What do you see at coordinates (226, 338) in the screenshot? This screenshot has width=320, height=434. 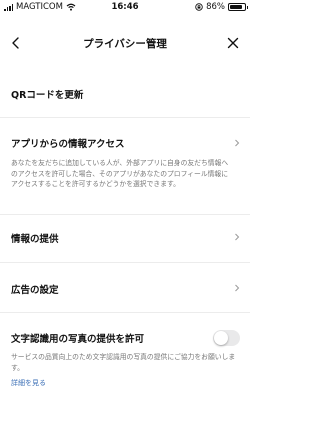 I see `ocr-photos-toggle` at bounding box center [226, 338].